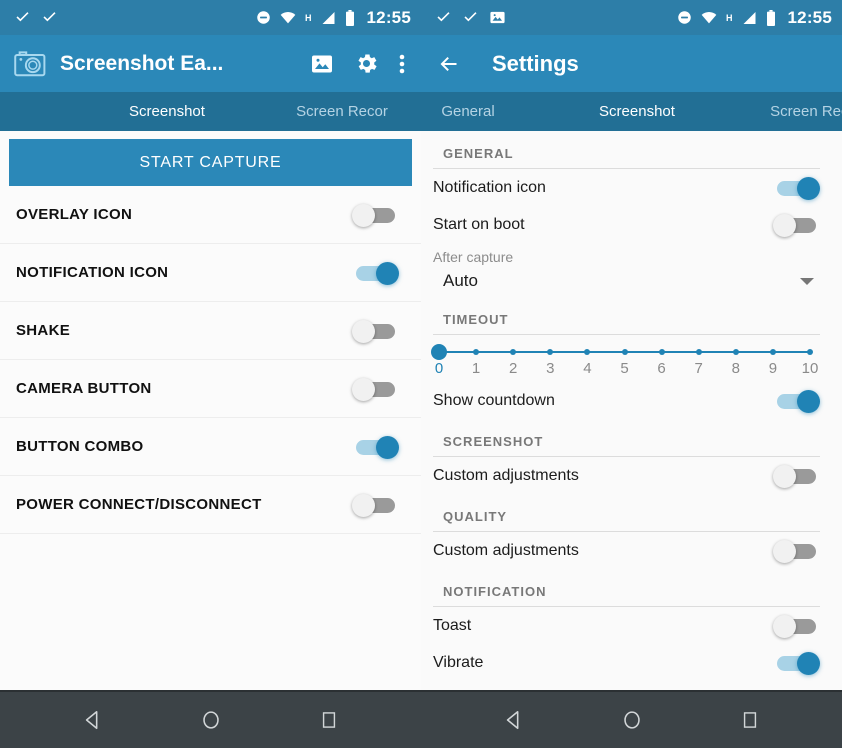  I want to click on system-navigation-bar, so click(421, 719).